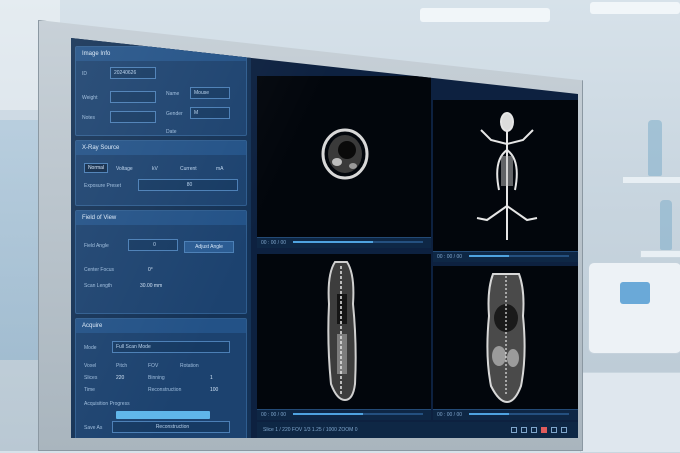  What do you see at coordinates (107, 404) in the screenshot?
I see `progress-label: Acquisition Progress` at bounding box center [107, 404].